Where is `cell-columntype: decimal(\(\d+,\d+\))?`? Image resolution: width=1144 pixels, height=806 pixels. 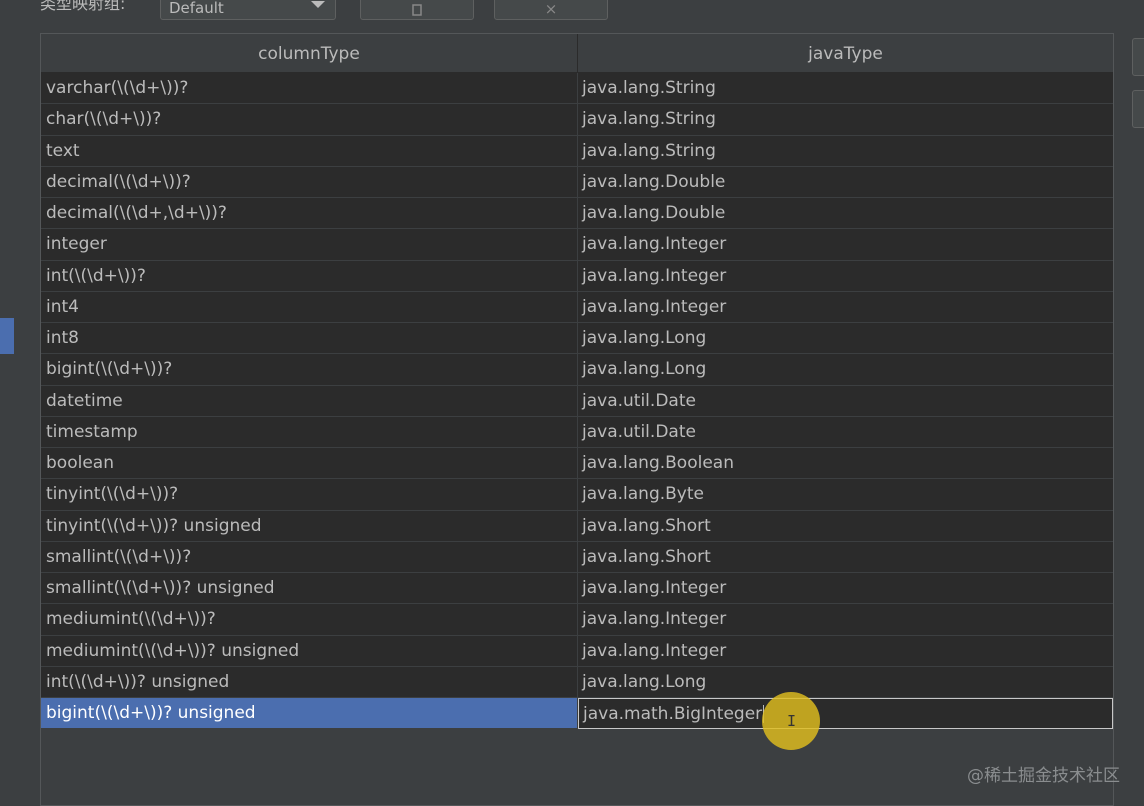 cell-columntype: decimal(\(\d+,\d+\))? is located at coordinates (309, 214).